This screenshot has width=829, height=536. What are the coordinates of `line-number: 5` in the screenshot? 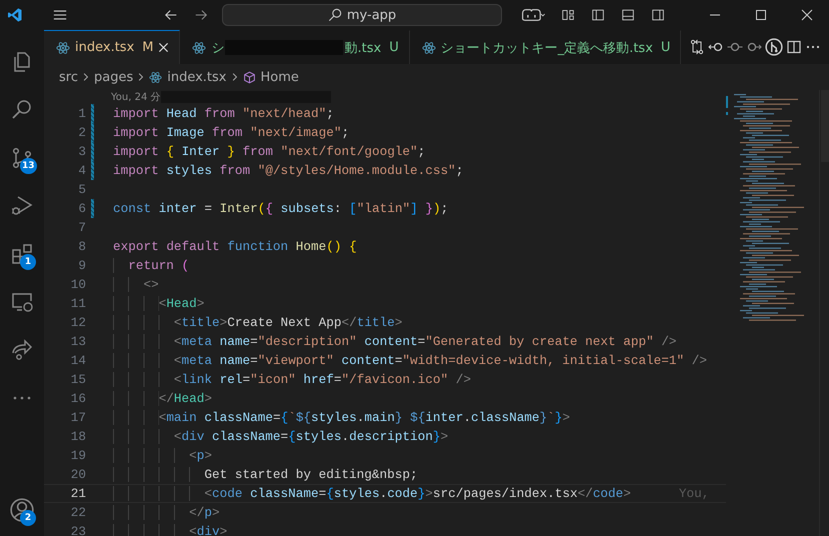 It's located at (81, 189).